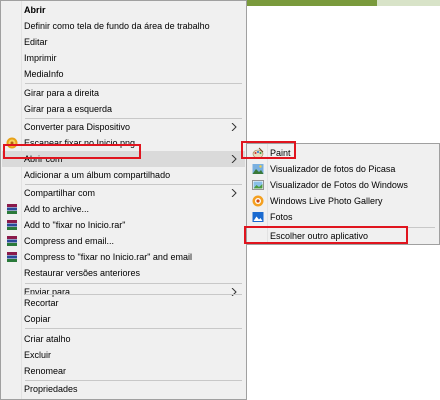  I want to click on menu-item-compartilhar: Compartilhar com, so click(123, 193).